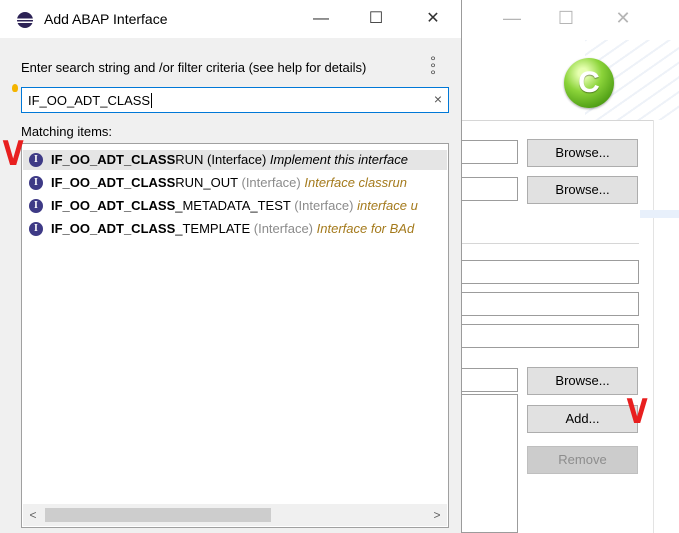 The image size is (679, 533). I want to click on scroll-left-button: <, so click(33, 515).